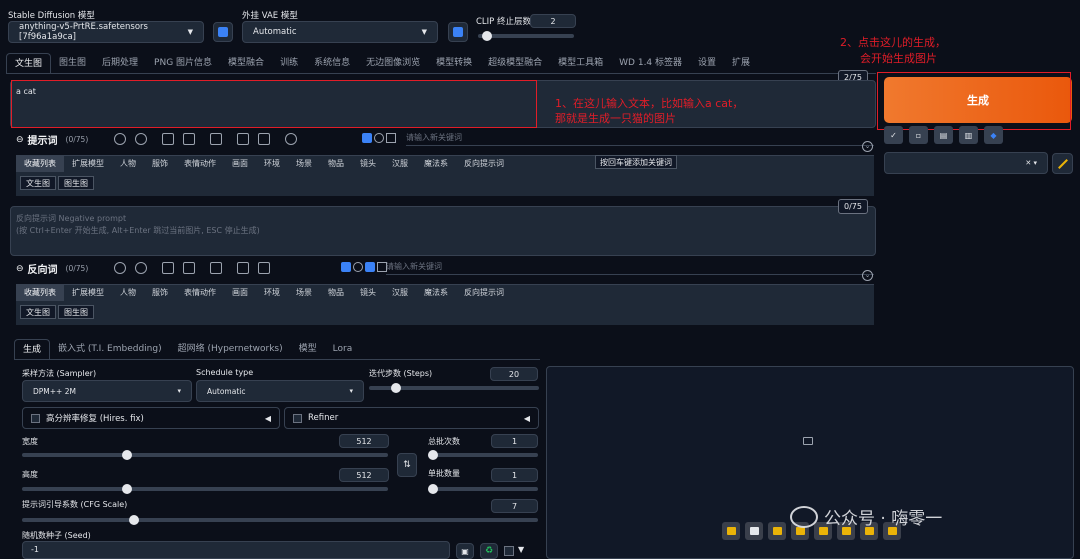 Image resolution: width=1080 pixels, height=559 pixels. What do you see at coordinates (968, 135) in the screenshot?
I see `clipboard-icon: ▥` at bounding box center [968, 135].